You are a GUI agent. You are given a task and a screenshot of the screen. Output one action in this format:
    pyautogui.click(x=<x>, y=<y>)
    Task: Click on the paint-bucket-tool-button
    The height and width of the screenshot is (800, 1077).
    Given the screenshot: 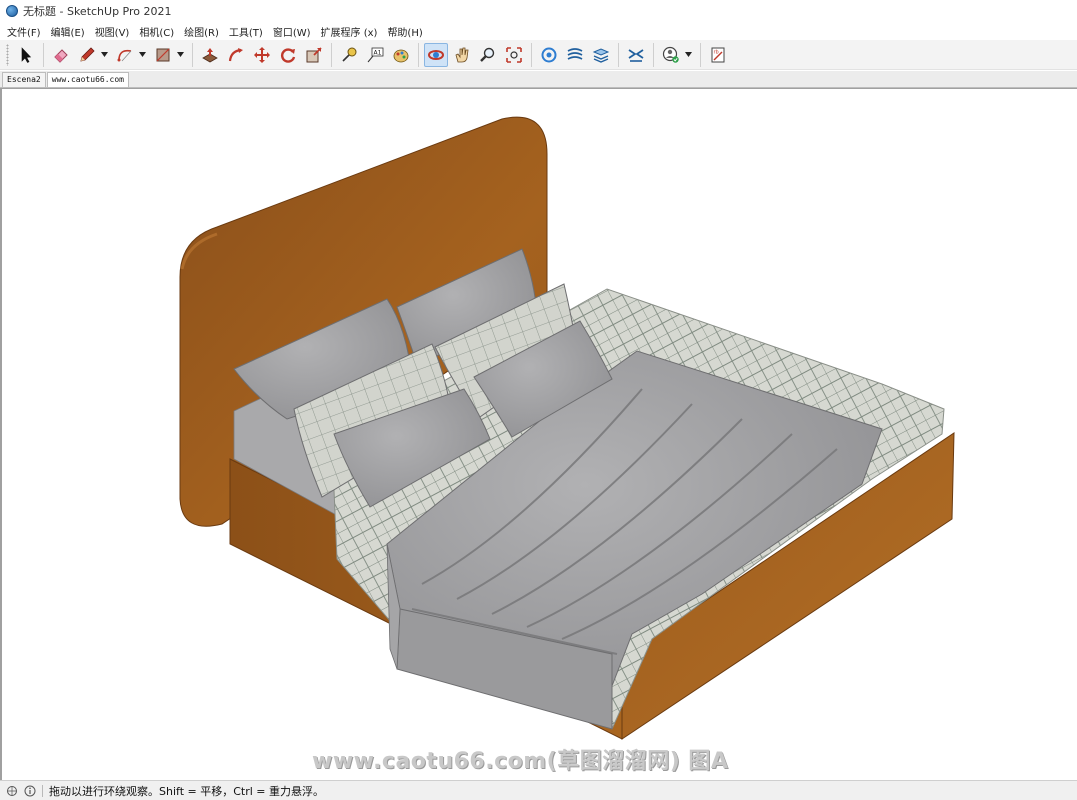 What is the action you would take?
    pyautogui.click(x=401, y=55)
    